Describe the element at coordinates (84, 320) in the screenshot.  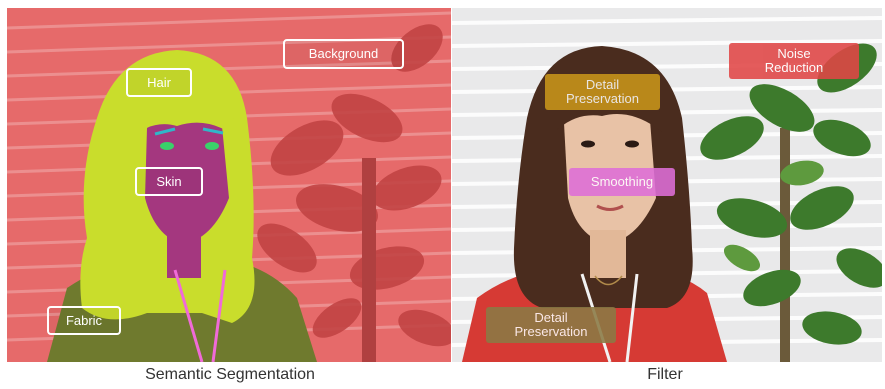
I see `fabric-label: Fabric` at that location.